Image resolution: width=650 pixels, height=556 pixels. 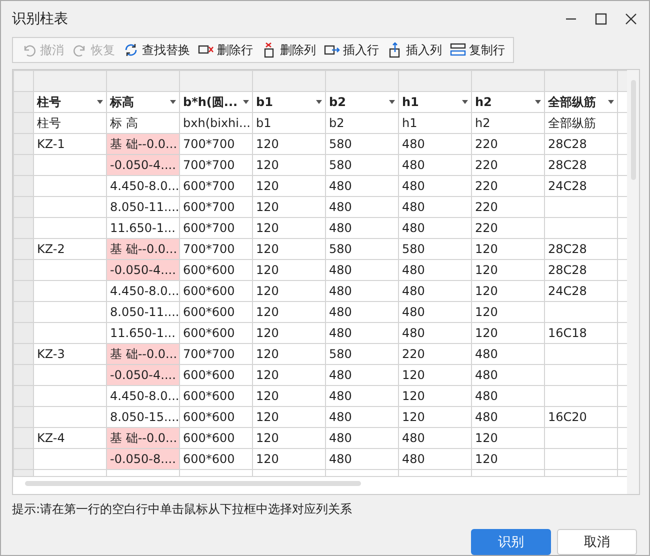 I want to click on column-header: 全部纵筋, so click(x=581, y=102).